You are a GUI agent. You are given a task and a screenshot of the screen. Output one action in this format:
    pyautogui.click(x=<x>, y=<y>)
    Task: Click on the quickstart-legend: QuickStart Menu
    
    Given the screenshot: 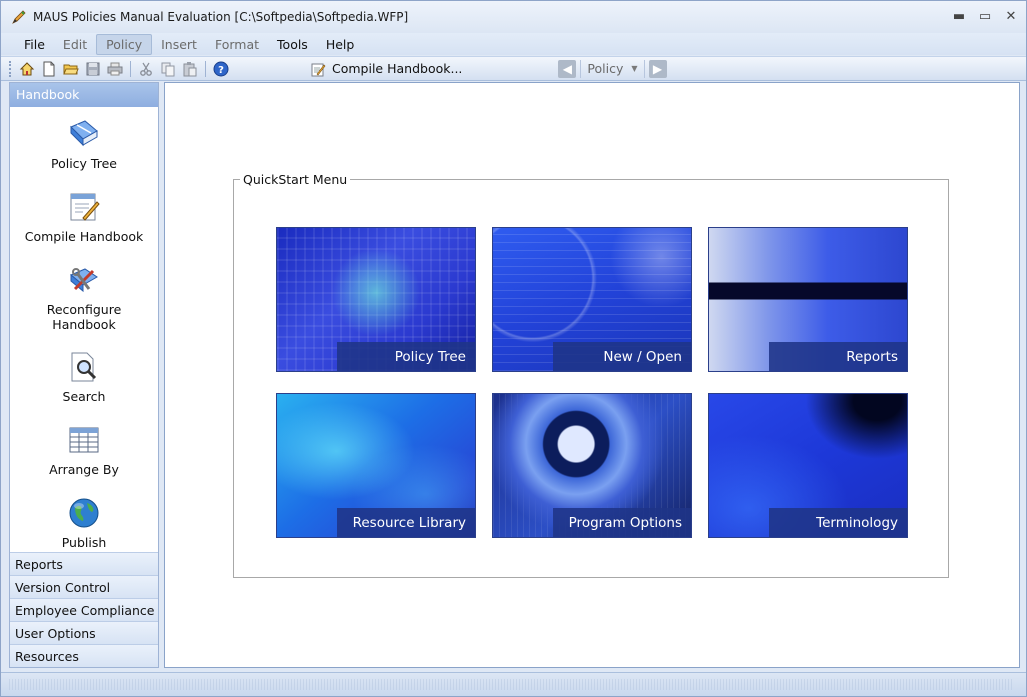 What is the action you would take?
    pyautogui.click(x=295, y=179)
    